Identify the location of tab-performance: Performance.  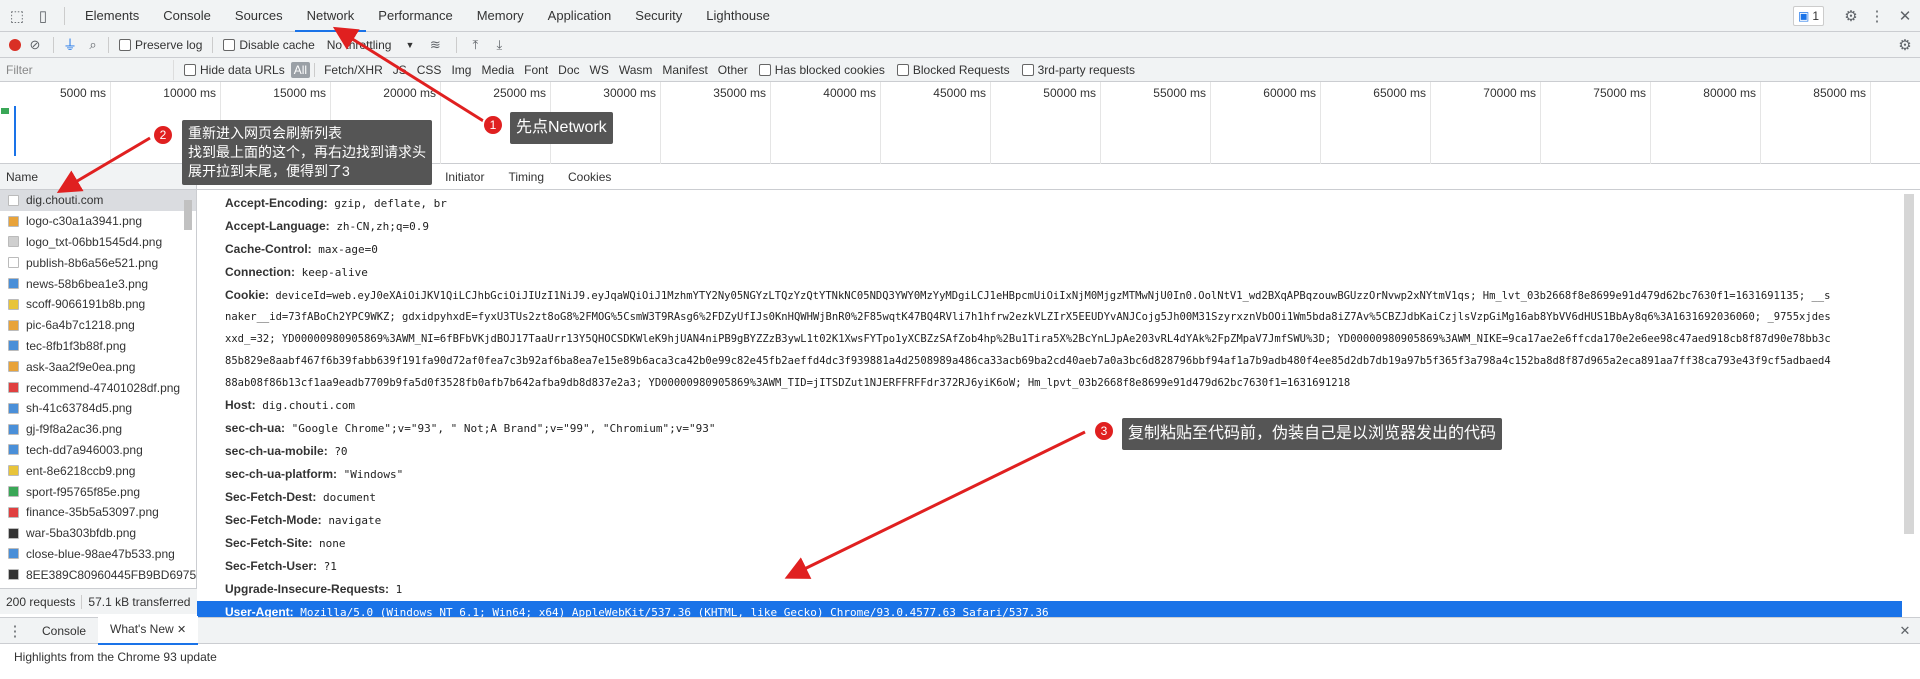
(415, 16).